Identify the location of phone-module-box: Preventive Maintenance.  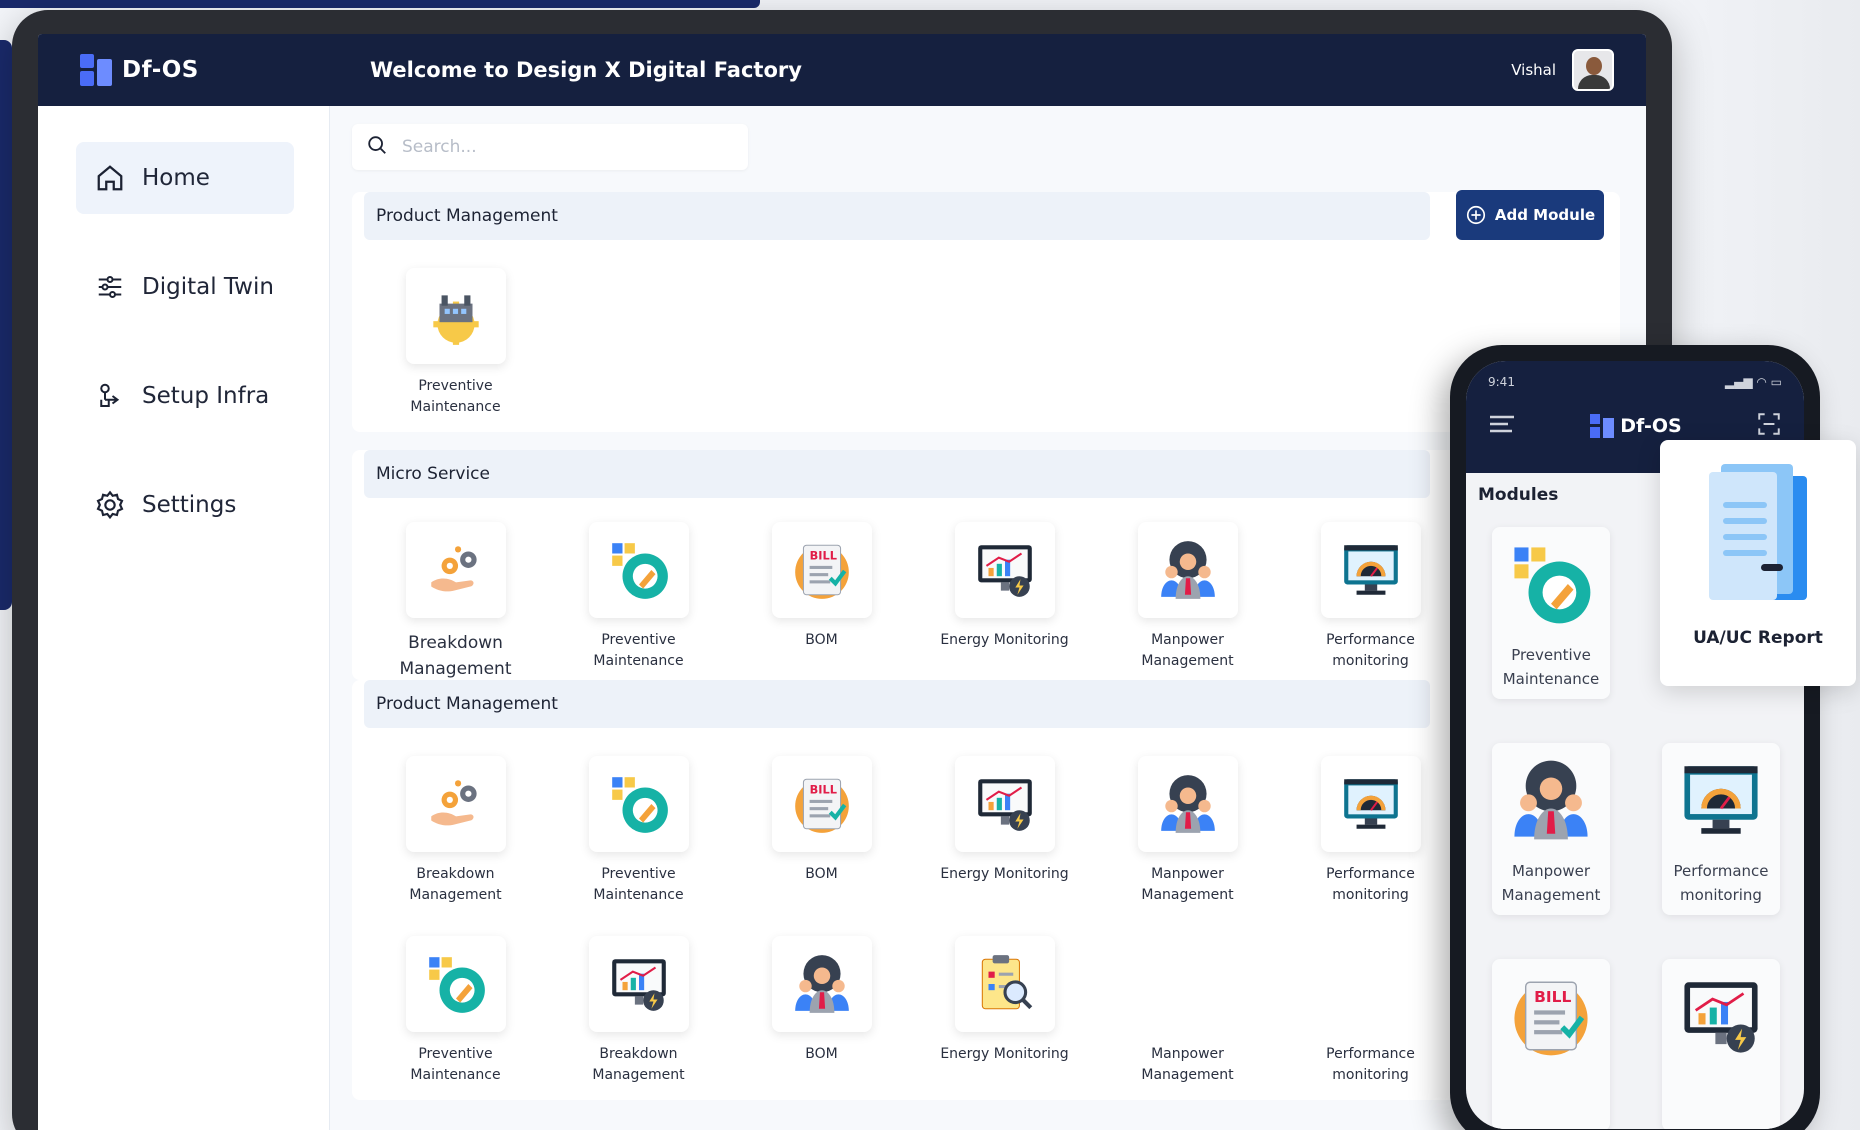
(1551, 613).